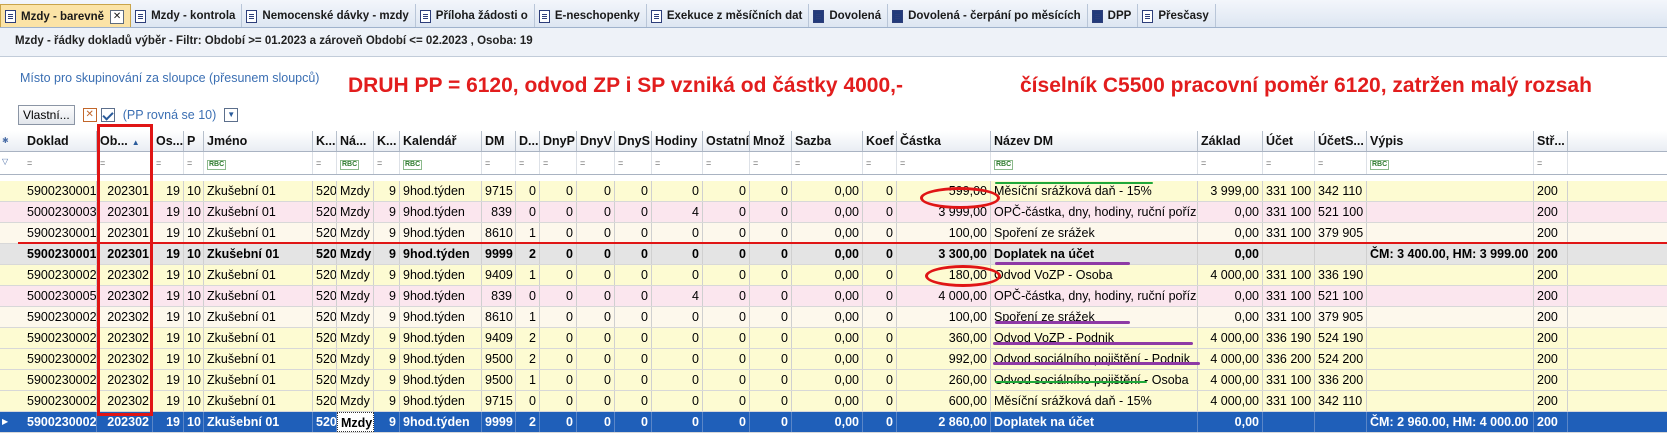  What do you see at coordinates (944, 359) in the screenshot?
I see `table-cell: 992,00` at bounding box center [944, 359].